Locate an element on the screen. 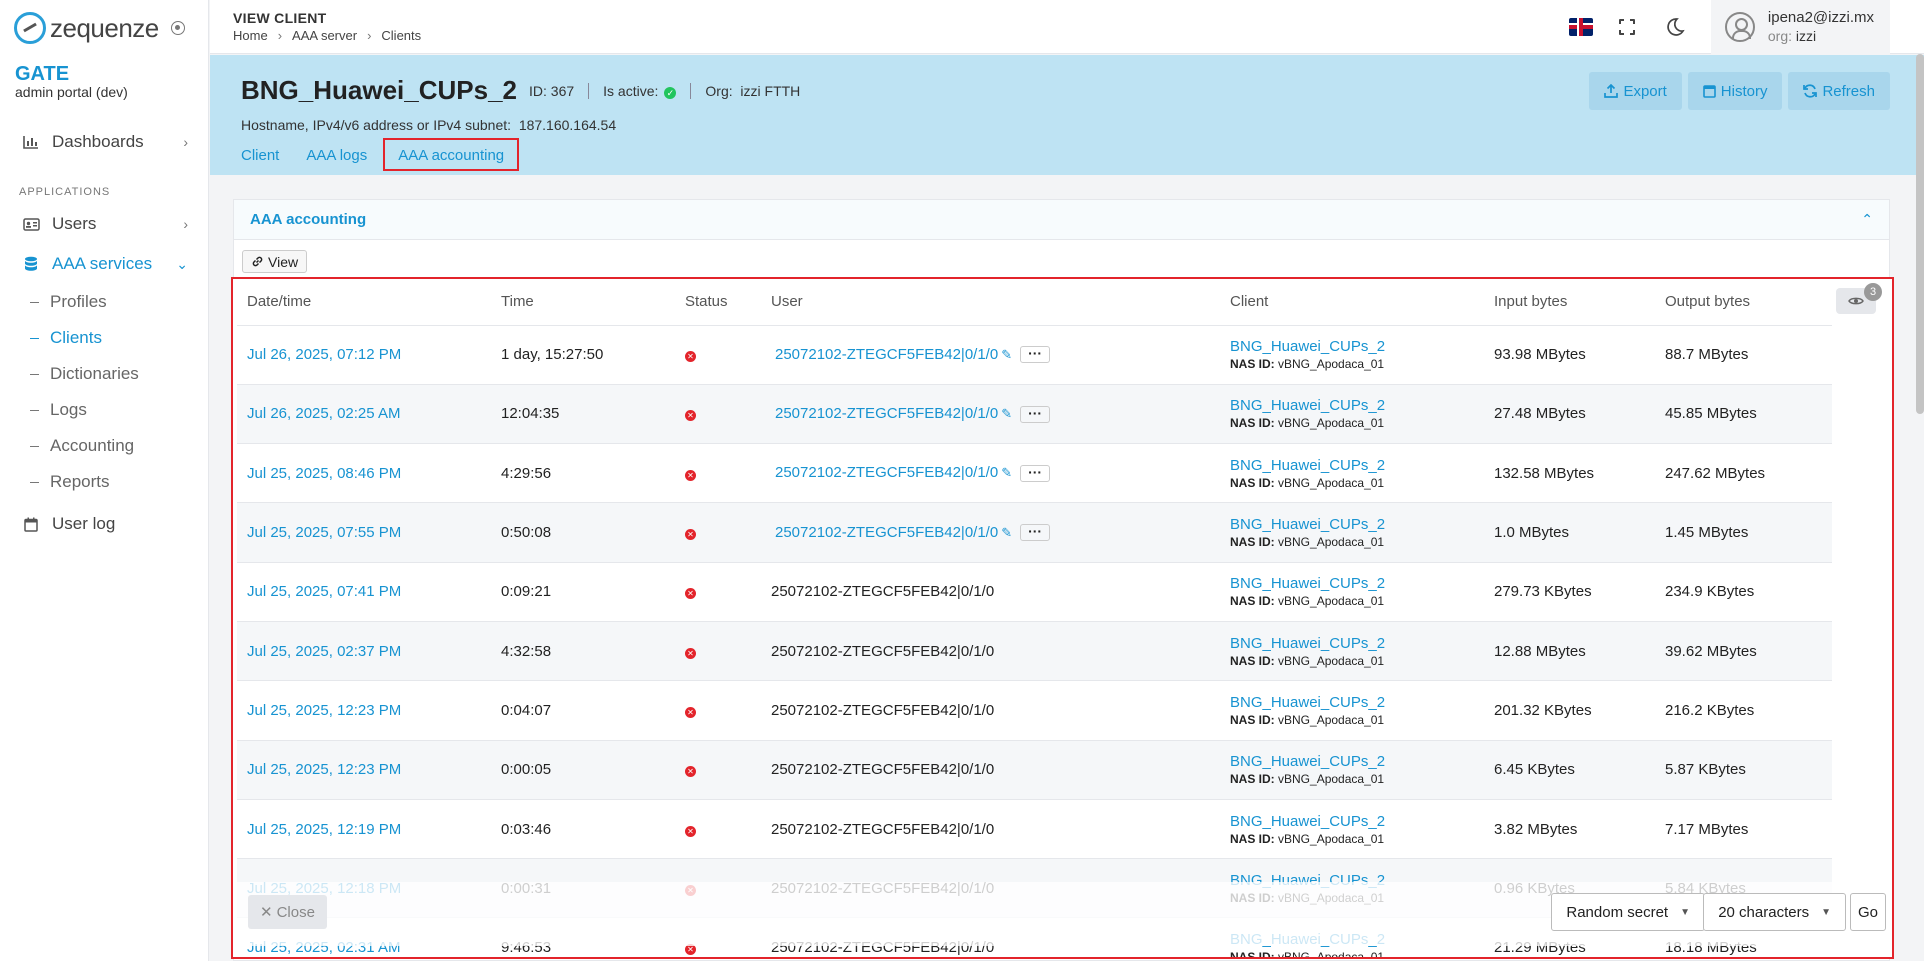  cell-time: 4:29:56 is located at coordinates (583, 473).